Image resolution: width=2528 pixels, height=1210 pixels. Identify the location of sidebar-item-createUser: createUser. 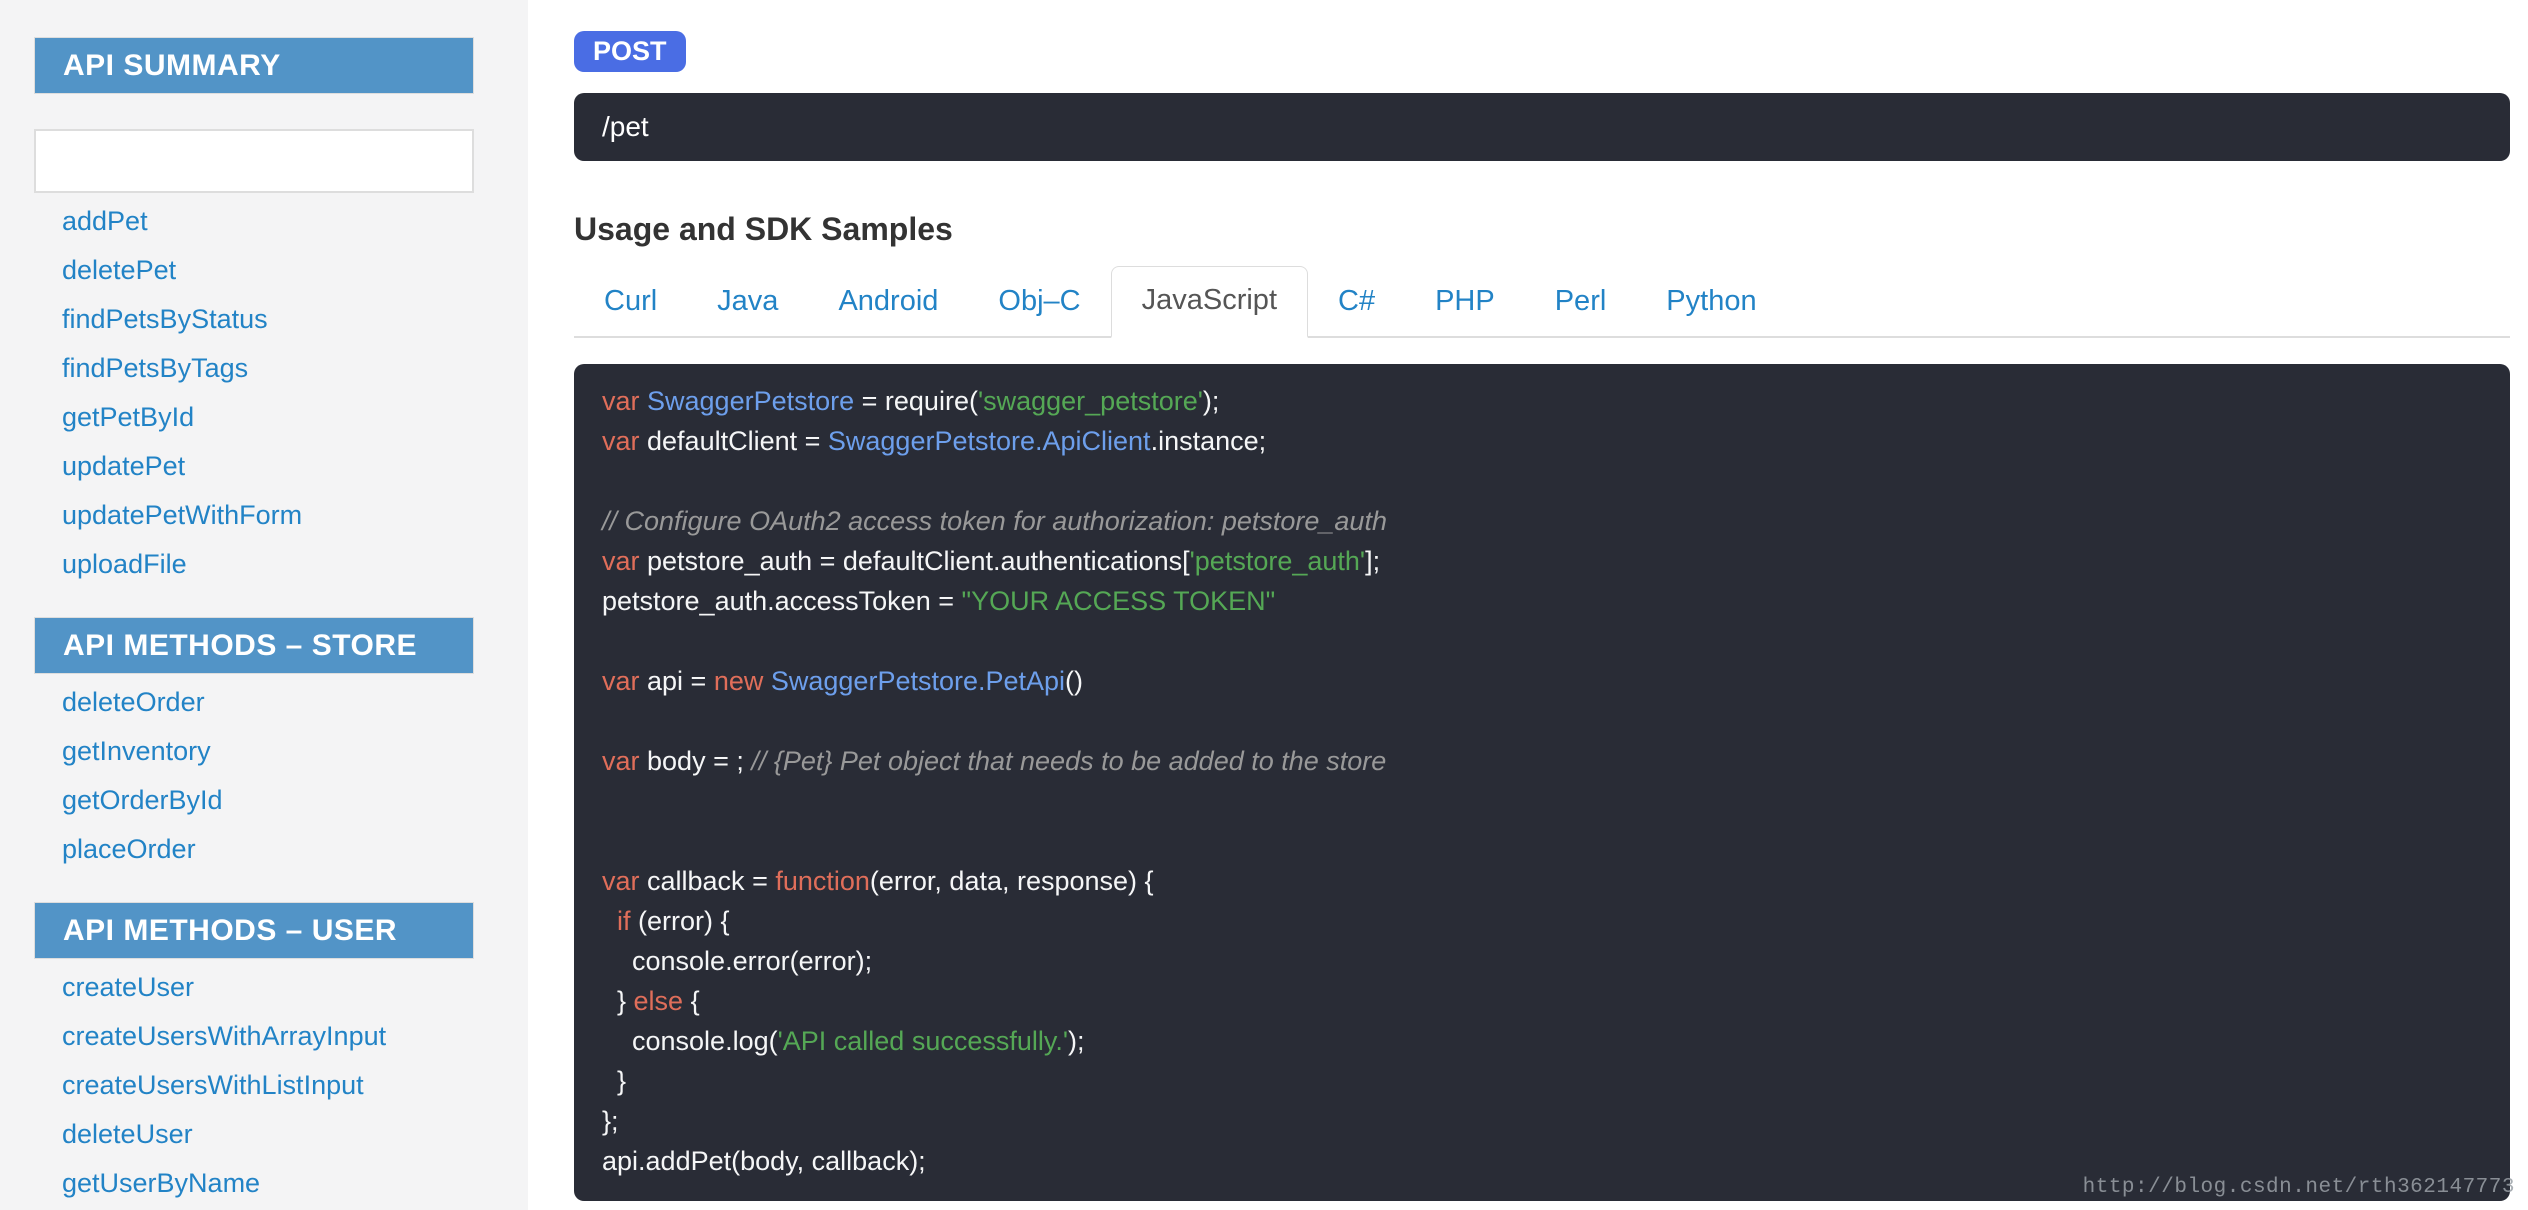
(128, 987).